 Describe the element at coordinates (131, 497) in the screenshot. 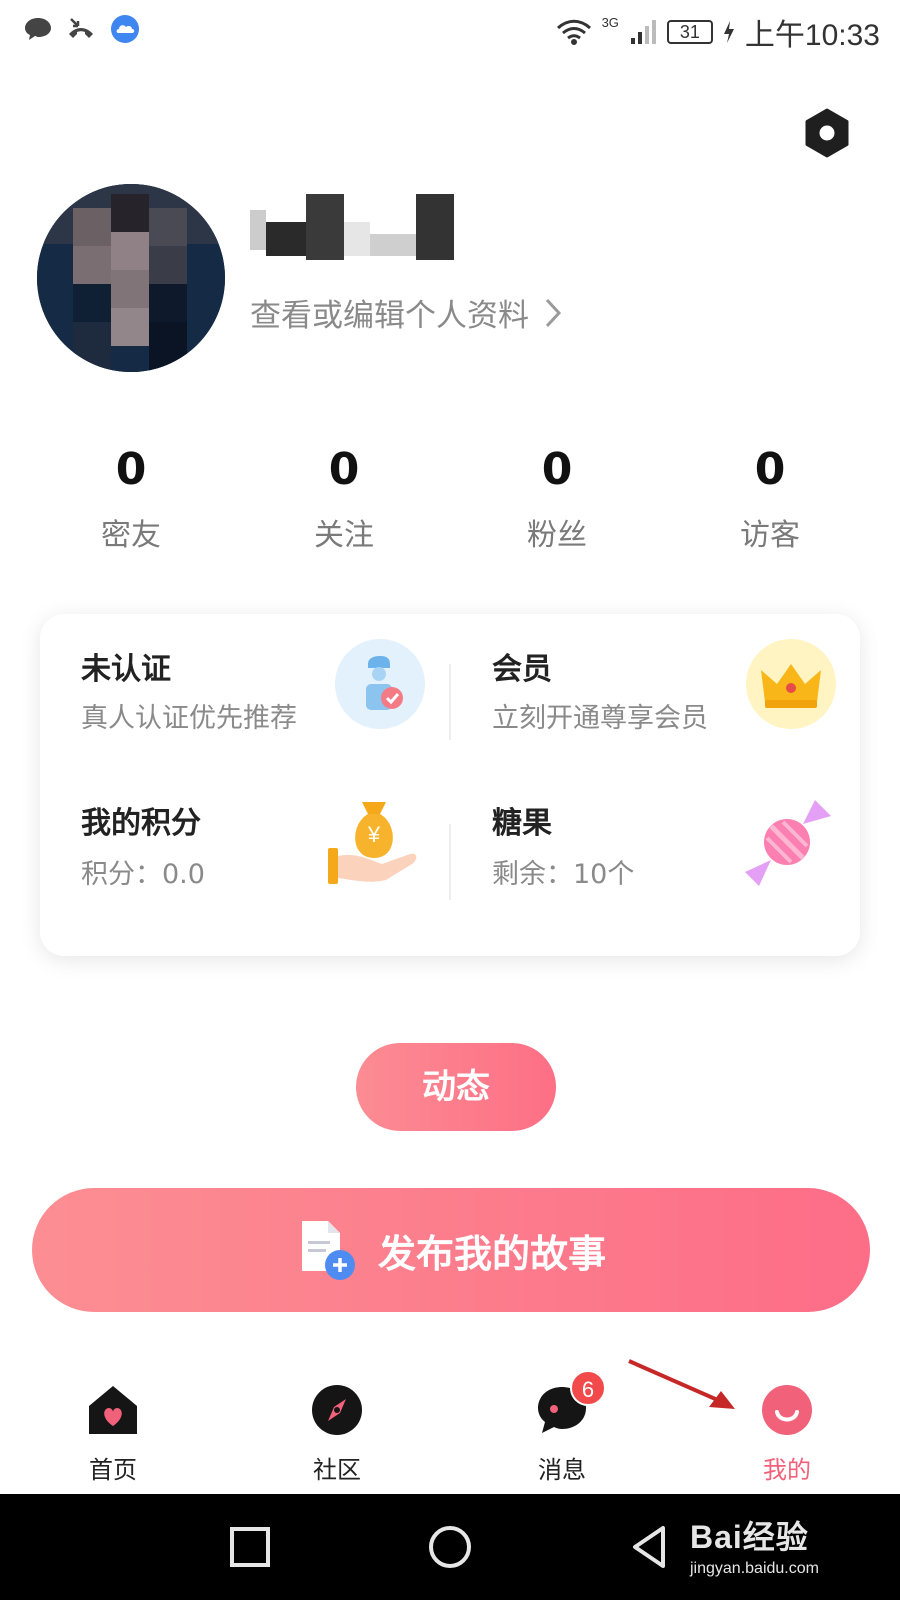

I see `stat-close-friends: 0 密友` at that location.